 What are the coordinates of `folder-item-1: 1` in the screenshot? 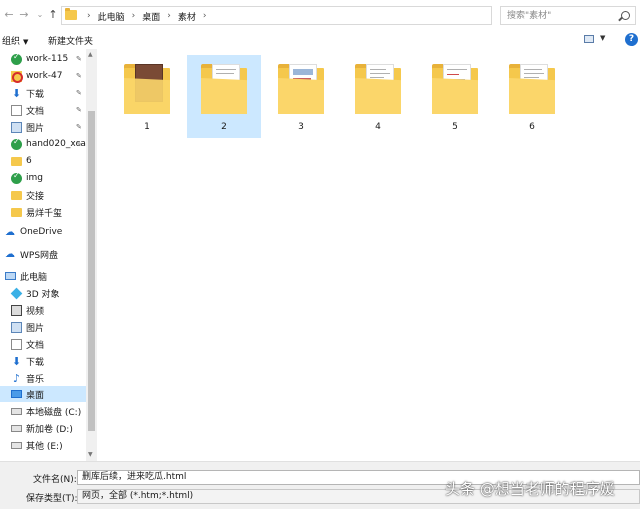 It's located at (147, 96).